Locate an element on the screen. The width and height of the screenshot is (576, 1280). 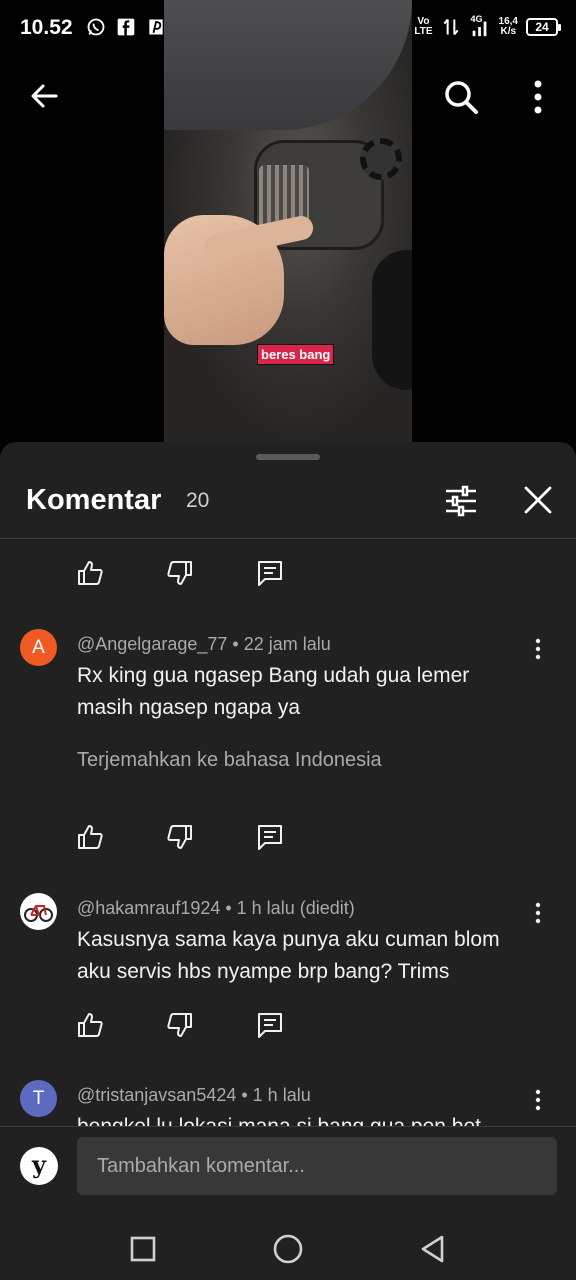
comment-avatar is located at coordinates (38, 911).